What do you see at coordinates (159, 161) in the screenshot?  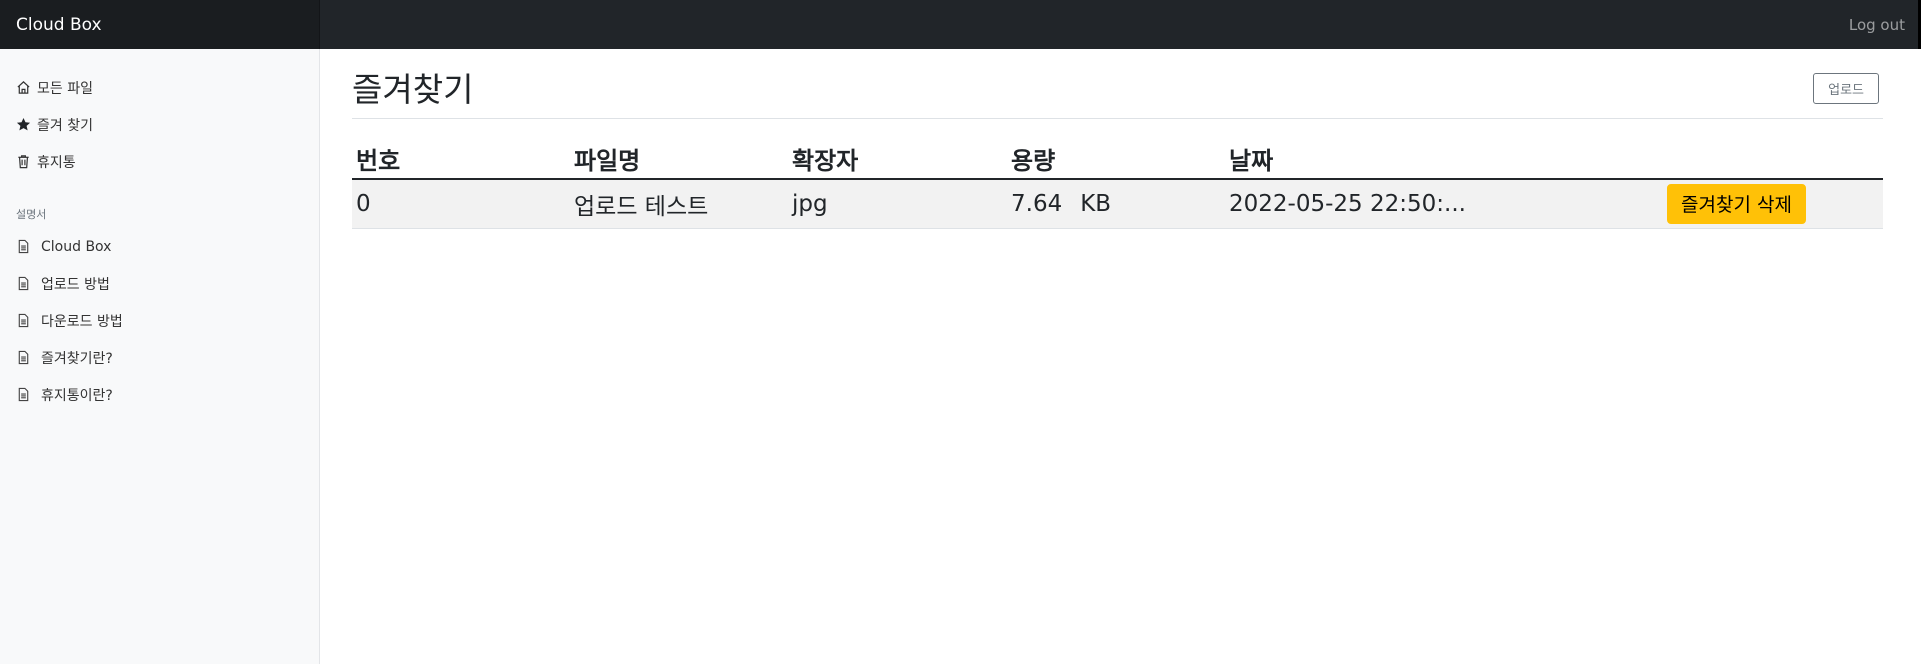 I see `sidebar-item-trash: 휴지통` at bounding box center [159, 161].